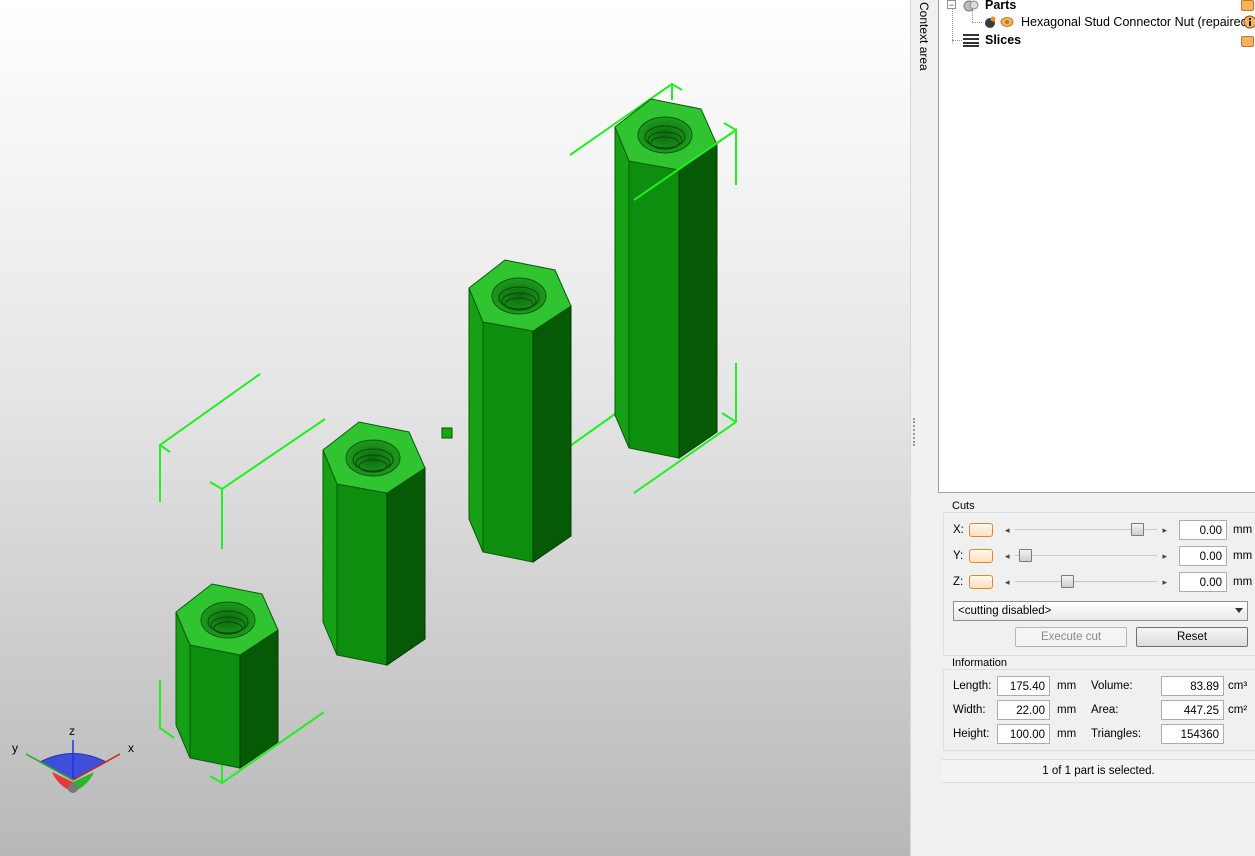 The image size is (1255, 856). Describe the element at coordinates (971, 6) in the screenshot. I see `parts-icon` at that location.